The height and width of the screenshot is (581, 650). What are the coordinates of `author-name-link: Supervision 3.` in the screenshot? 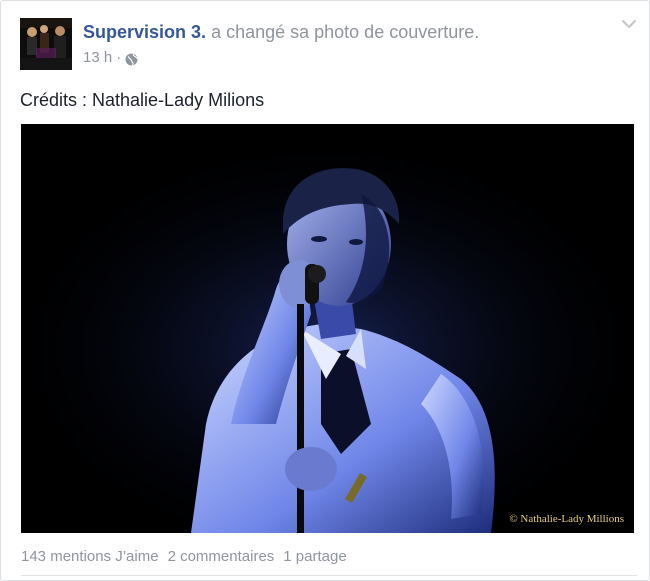 It's located at (144, 32).